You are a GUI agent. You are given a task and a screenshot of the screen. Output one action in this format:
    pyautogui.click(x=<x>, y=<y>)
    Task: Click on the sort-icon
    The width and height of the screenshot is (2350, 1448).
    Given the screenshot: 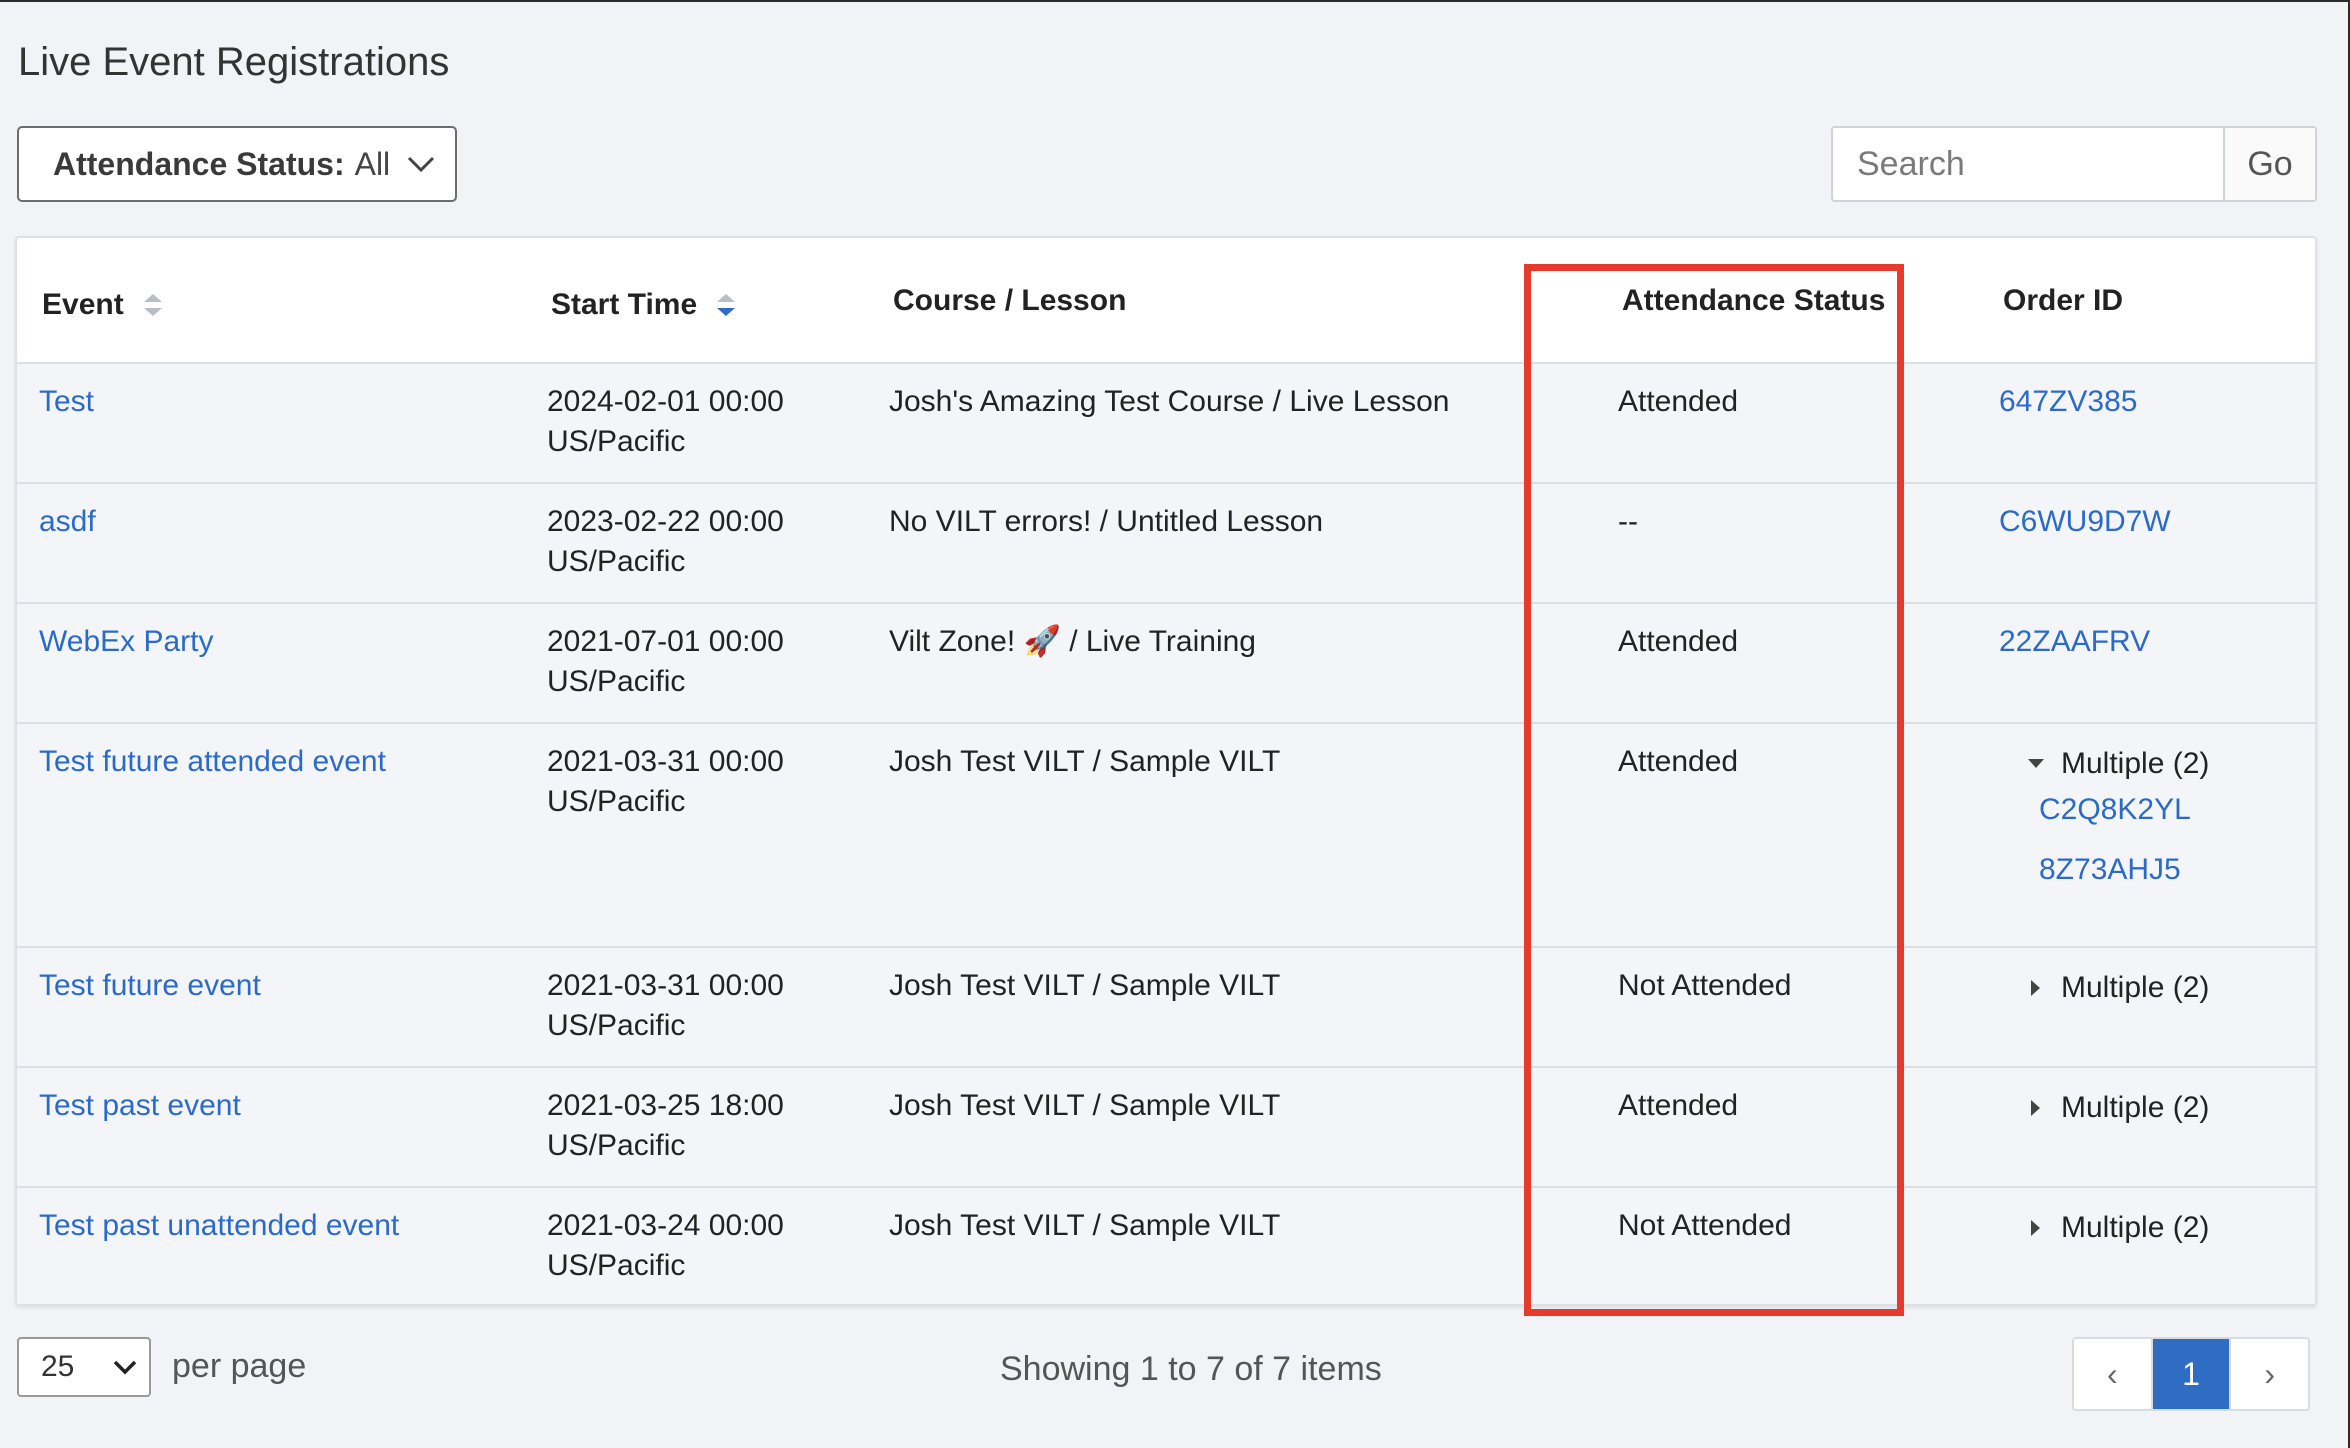 What is the action you would take?
    pyautogui.click(x=152, y=305)
    